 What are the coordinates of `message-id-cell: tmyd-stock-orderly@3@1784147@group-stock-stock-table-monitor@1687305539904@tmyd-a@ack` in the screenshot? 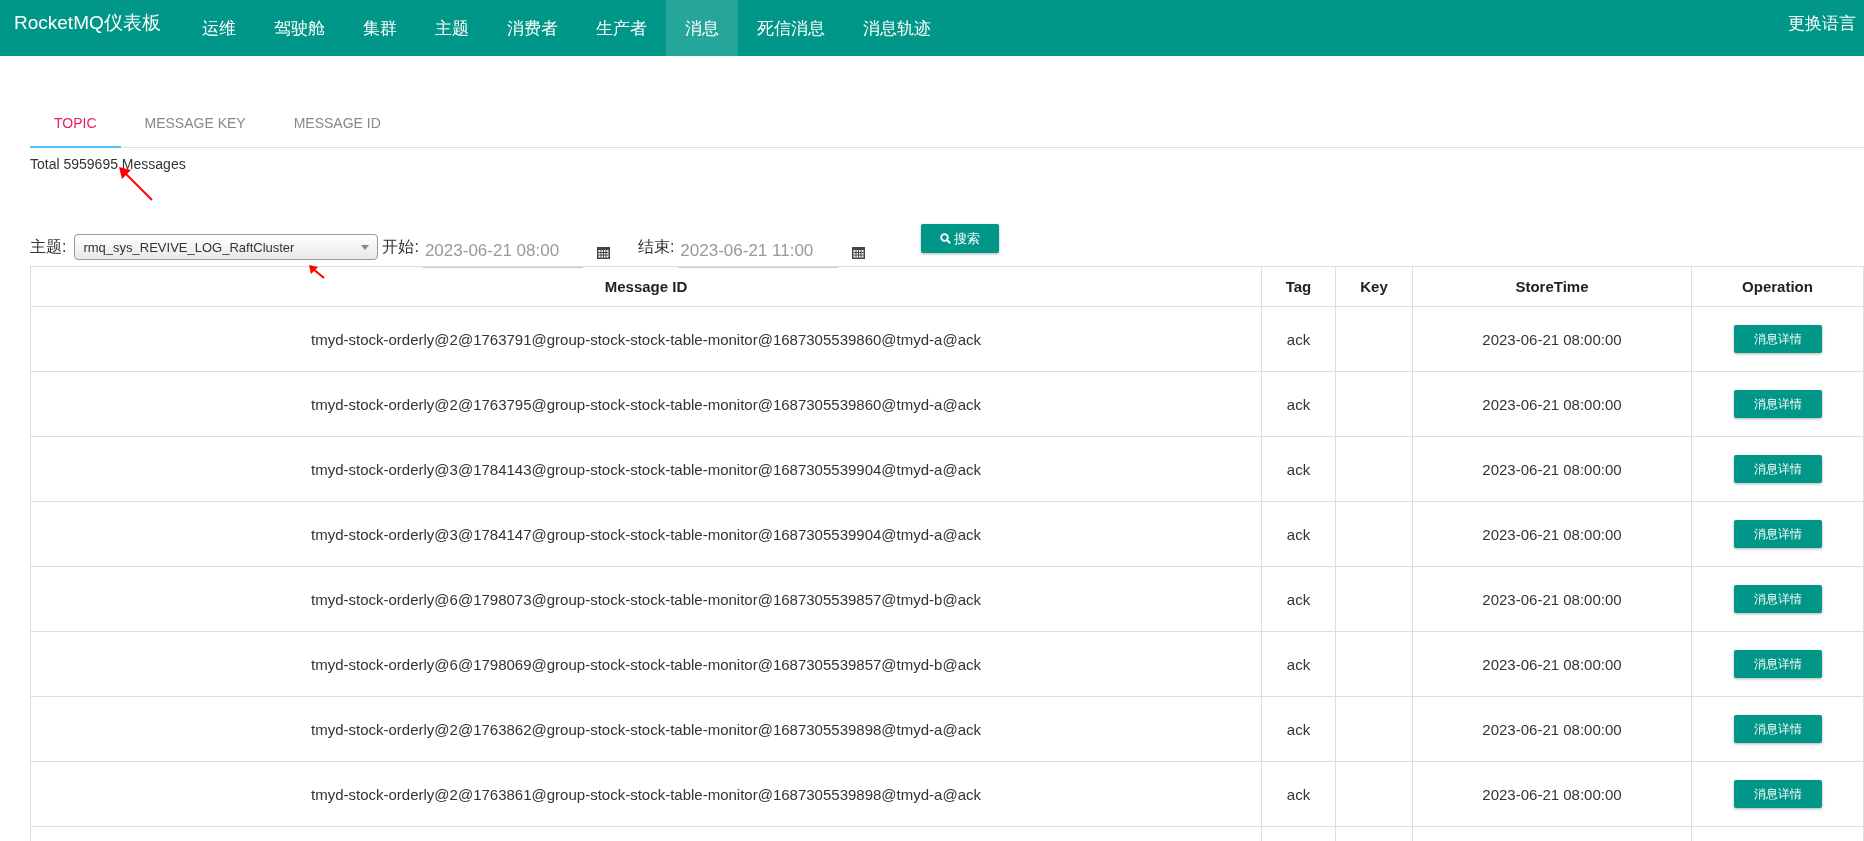 It's located at (646, 534).